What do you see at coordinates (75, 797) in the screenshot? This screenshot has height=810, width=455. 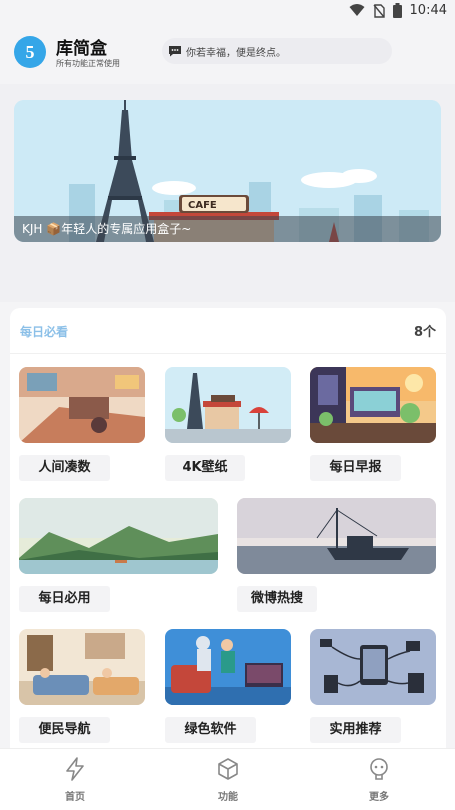 I see `nav-home-label: 首页` at bounding box center [75, 797].